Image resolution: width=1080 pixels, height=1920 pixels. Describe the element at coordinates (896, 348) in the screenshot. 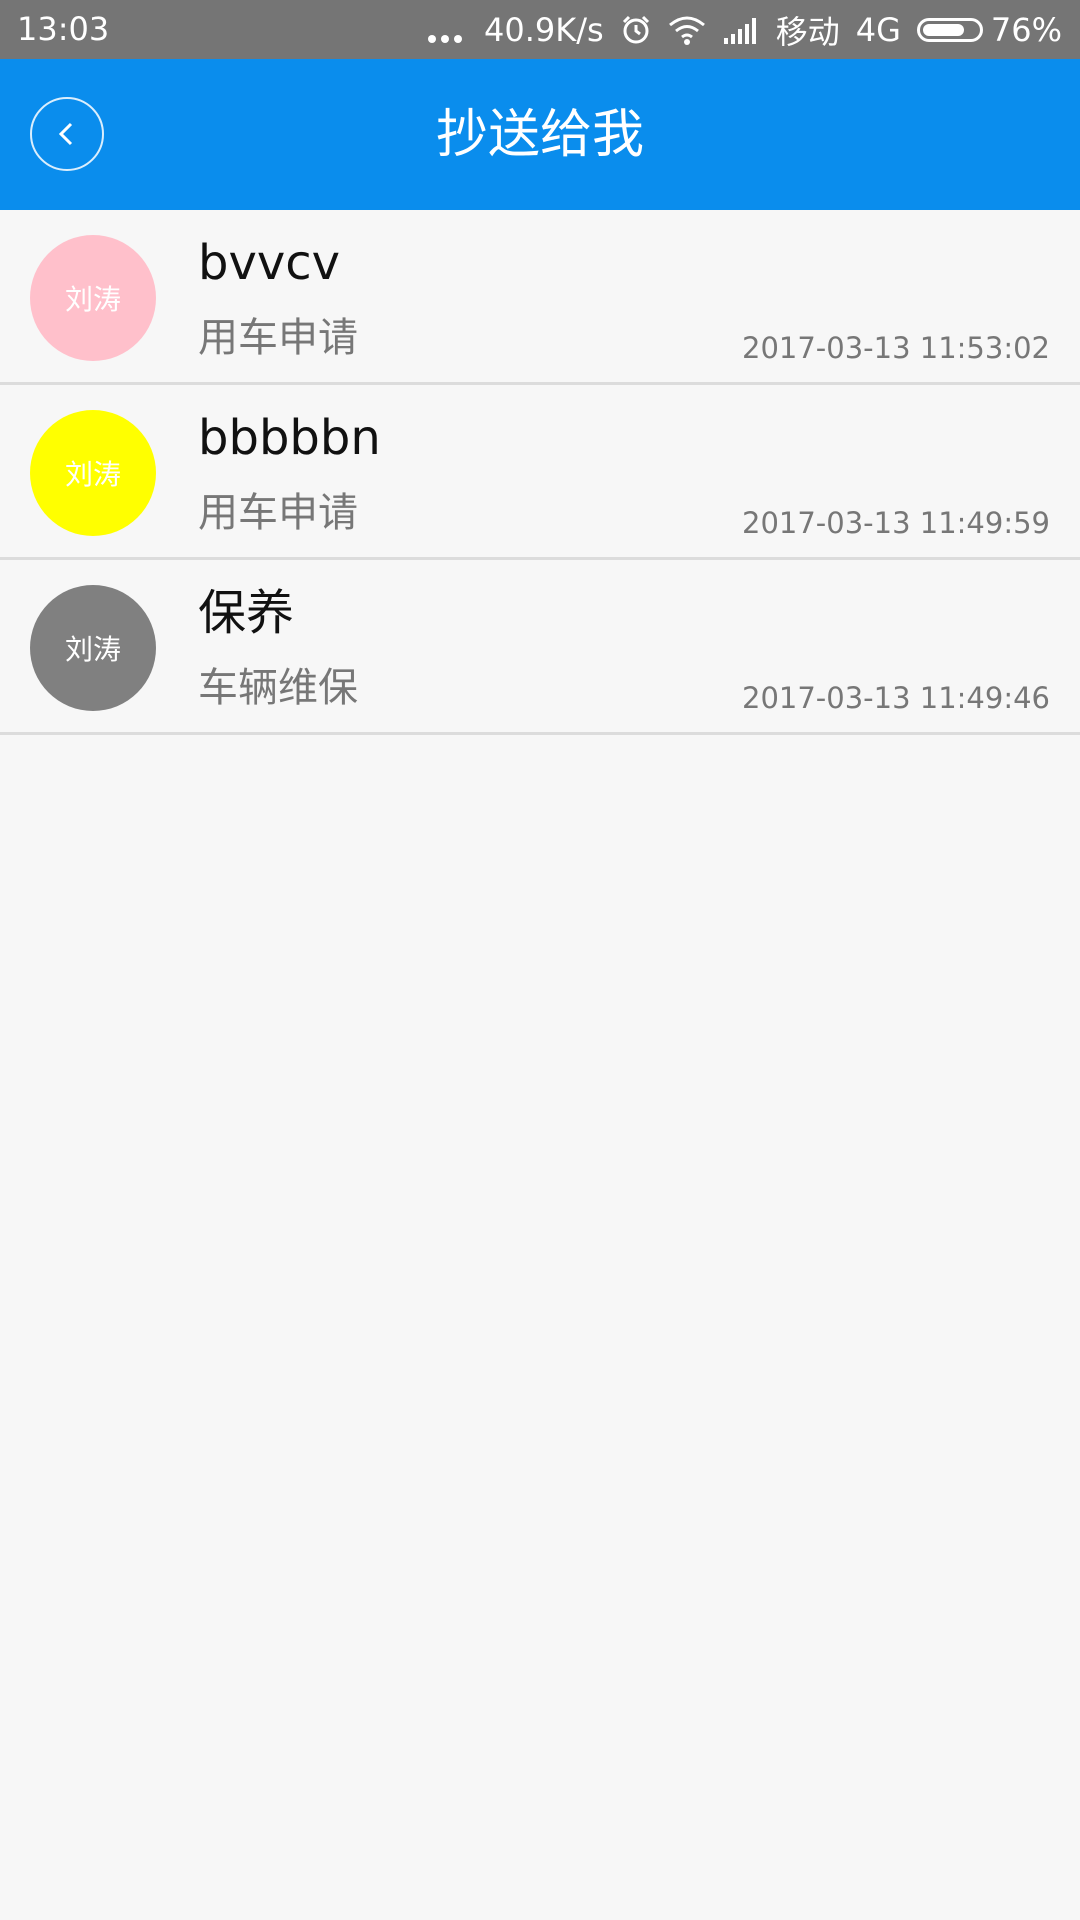

I see `item-timestamp: 2017-03-13 11:53:02` at that location.